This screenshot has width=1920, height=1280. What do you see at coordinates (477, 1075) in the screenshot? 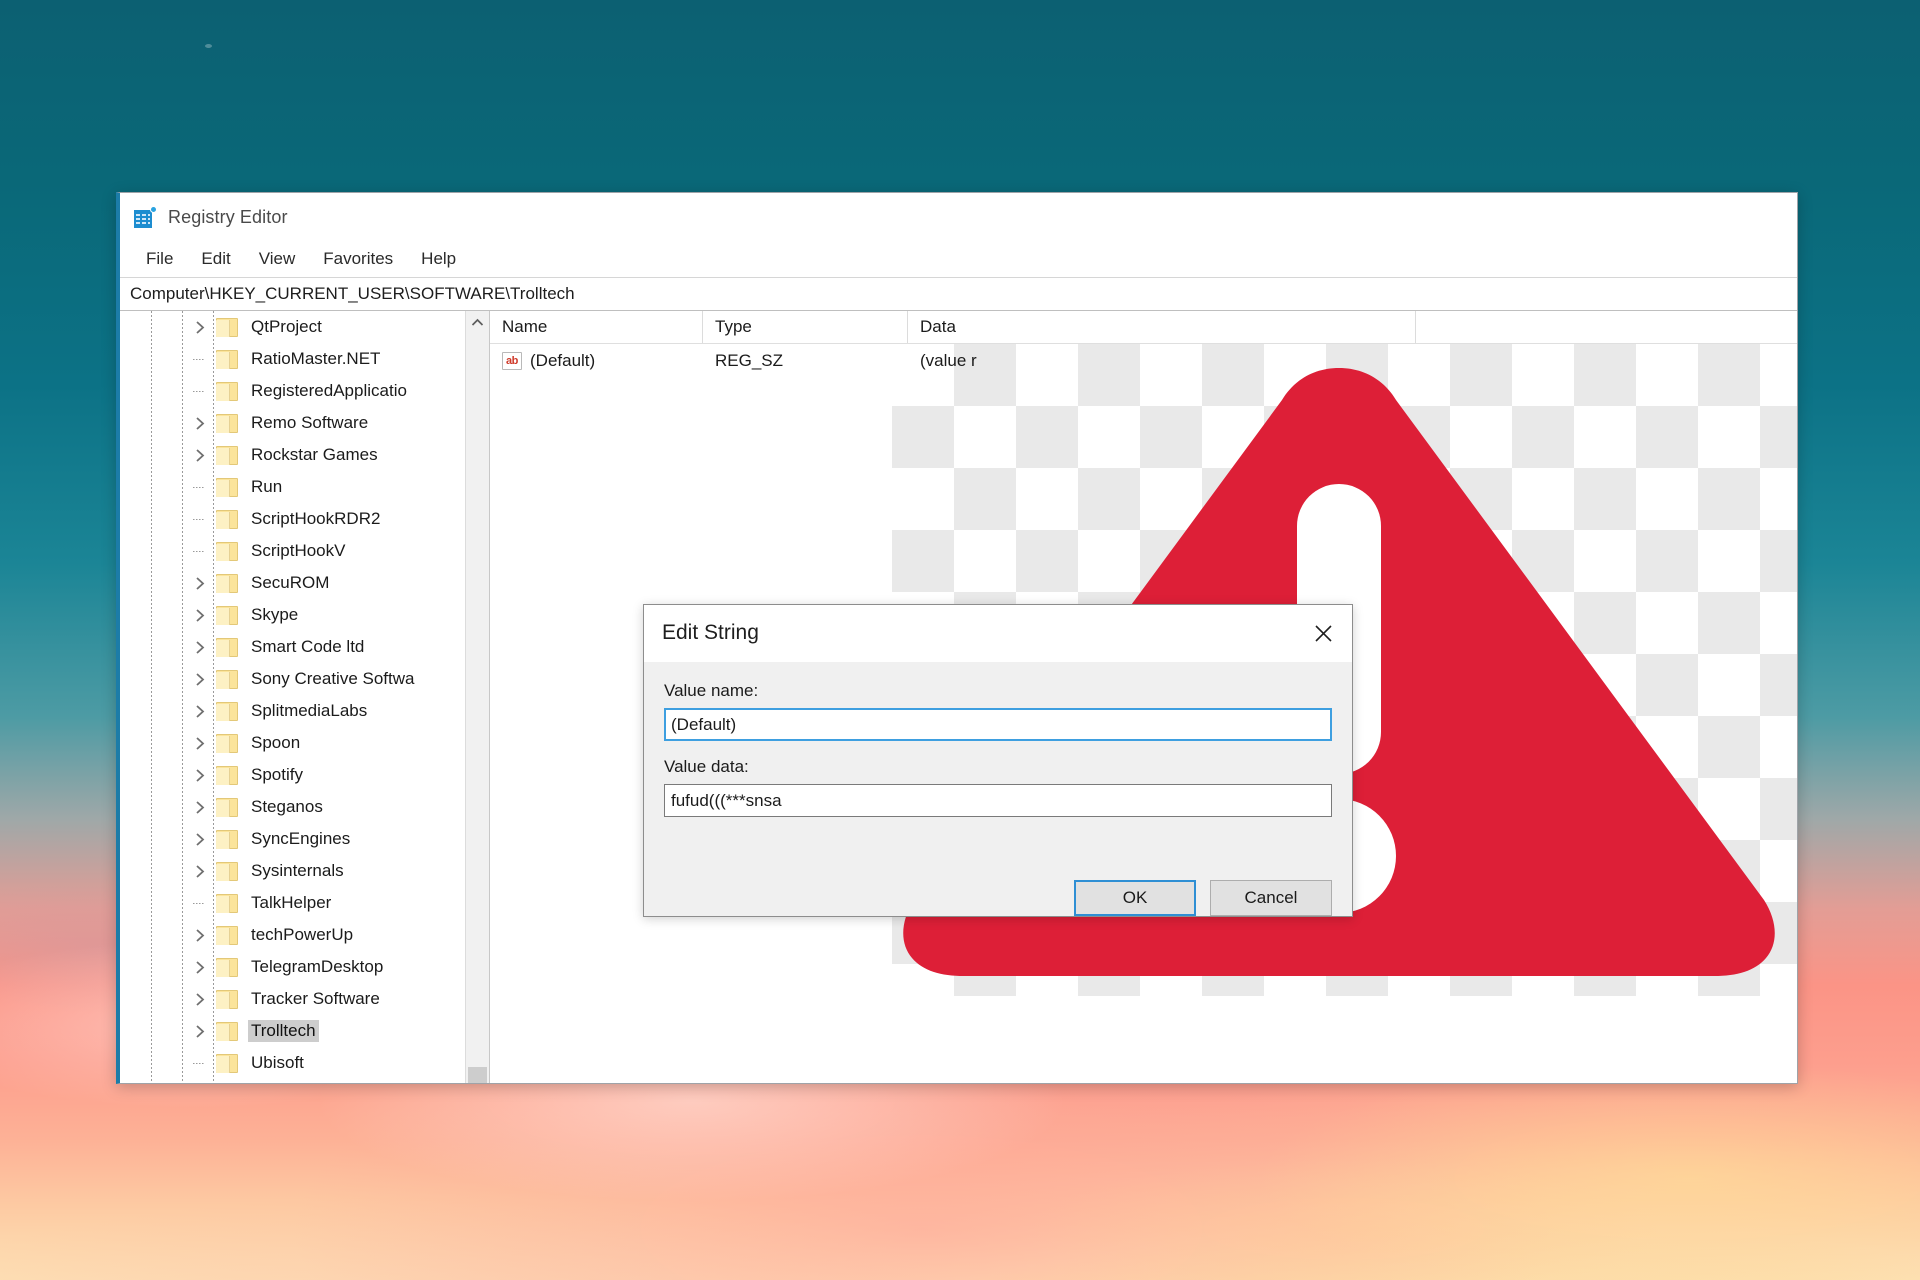
I see `scrollbar-thumb` at bounding box center [477, 1075].